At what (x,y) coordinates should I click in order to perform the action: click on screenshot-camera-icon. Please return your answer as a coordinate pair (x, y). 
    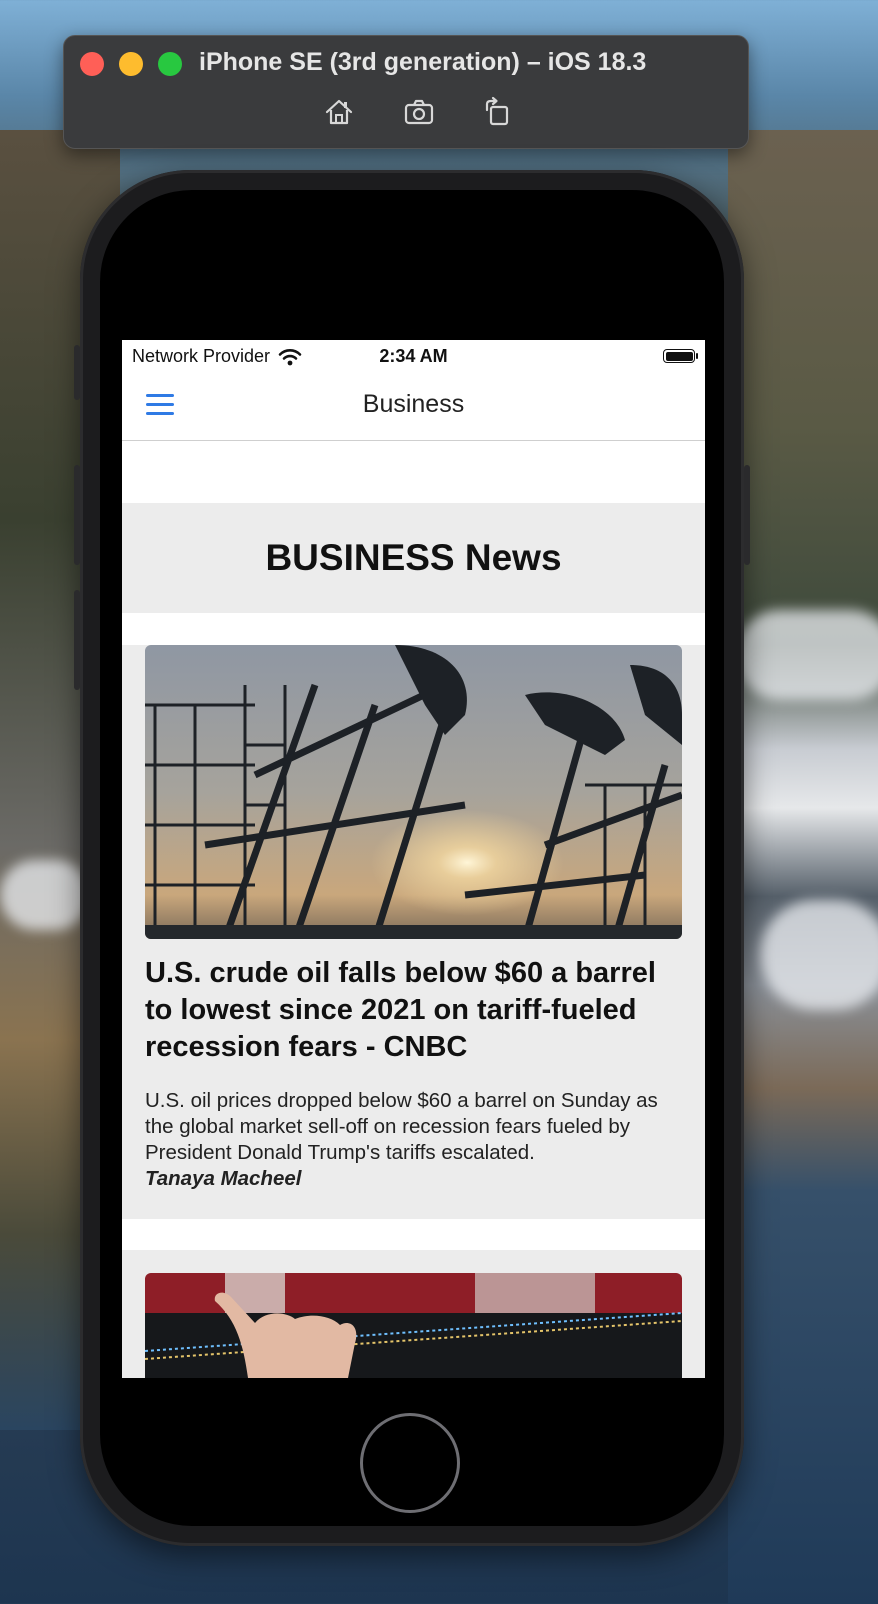
    Looking at the image, I should click on (419, 112).